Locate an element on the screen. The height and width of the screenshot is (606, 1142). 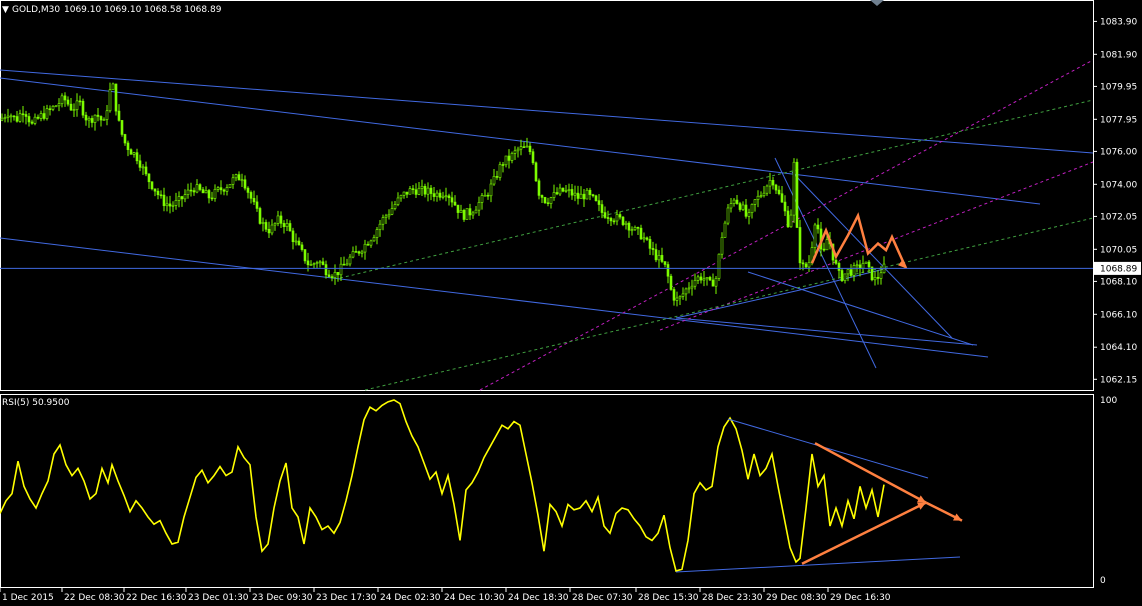
time-tick-label: 23 Dec 09:30 is located at coordinates (282, 598).